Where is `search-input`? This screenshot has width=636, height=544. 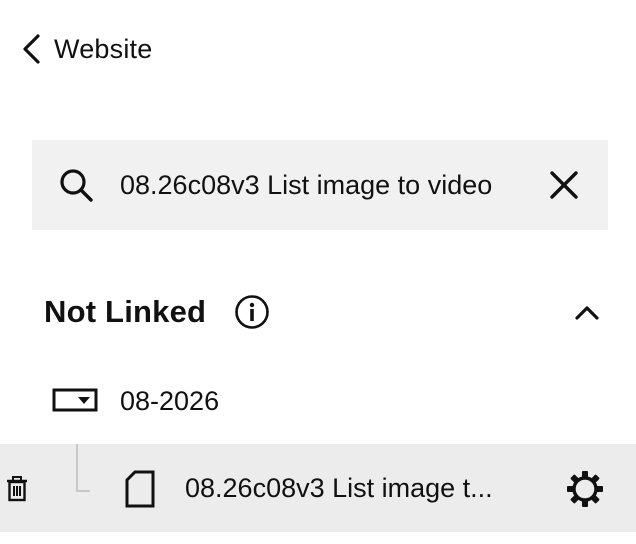
search-input is located at coordinates (336, 185).